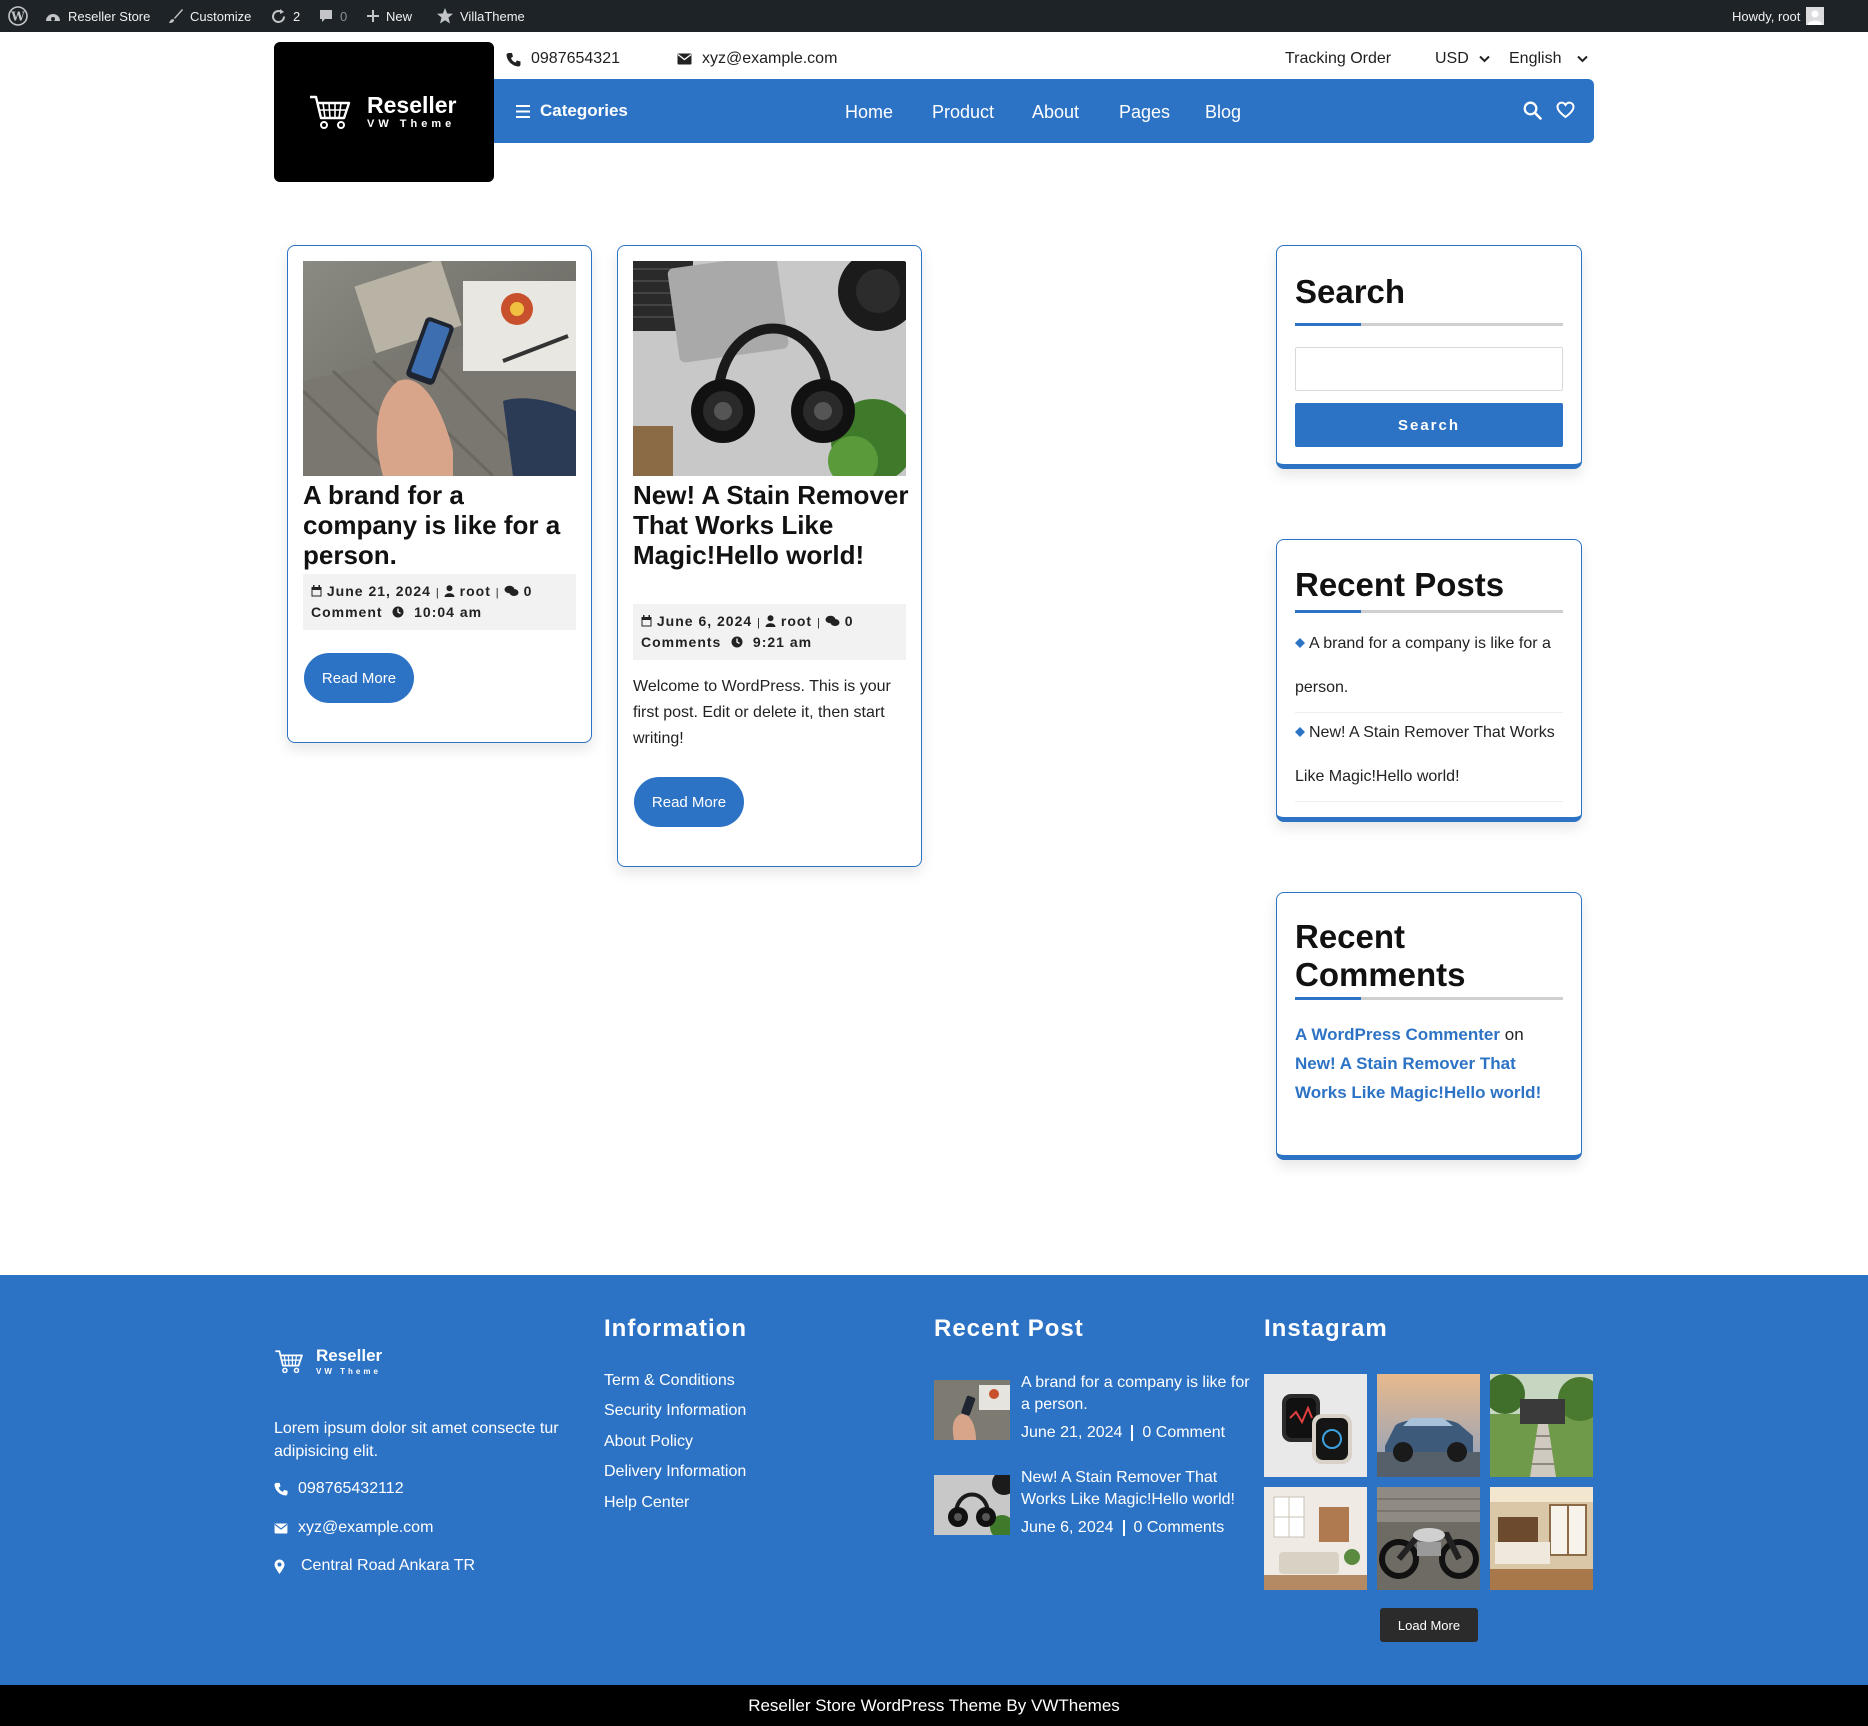 This screenshot has height=1726, width=1868. I want to click on instagram-livingroom-image, so click(1315, 1538).